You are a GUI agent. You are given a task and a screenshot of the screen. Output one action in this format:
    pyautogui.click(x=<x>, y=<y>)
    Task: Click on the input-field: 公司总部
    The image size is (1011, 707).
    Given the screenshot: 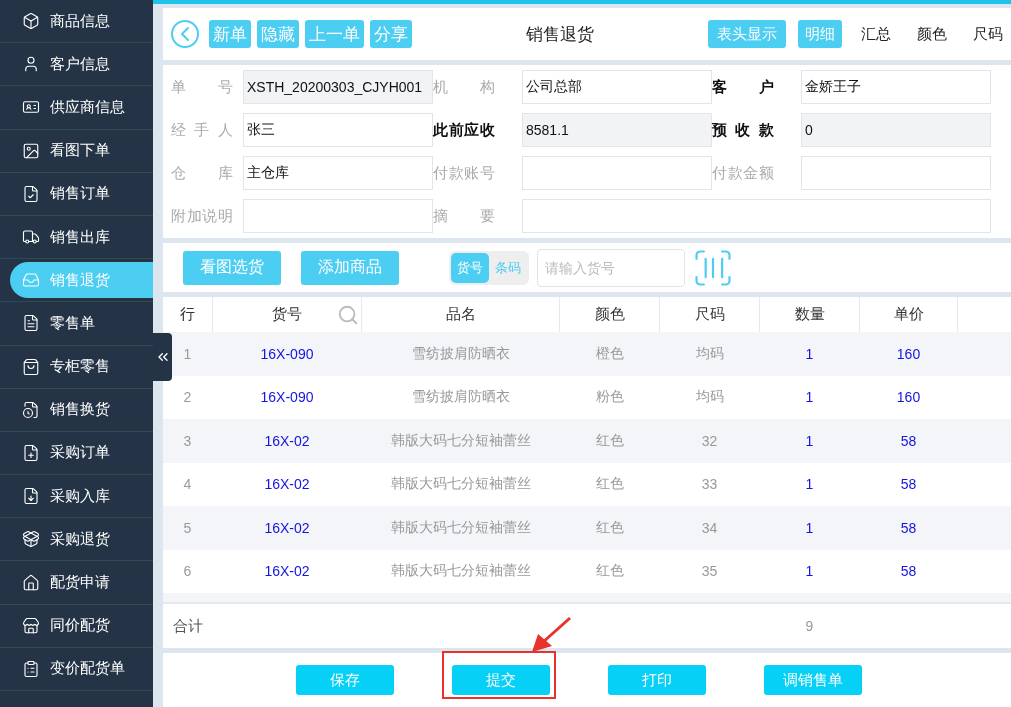 What is the action you would take?
    pyautogui.click(x=617, y=87)
    